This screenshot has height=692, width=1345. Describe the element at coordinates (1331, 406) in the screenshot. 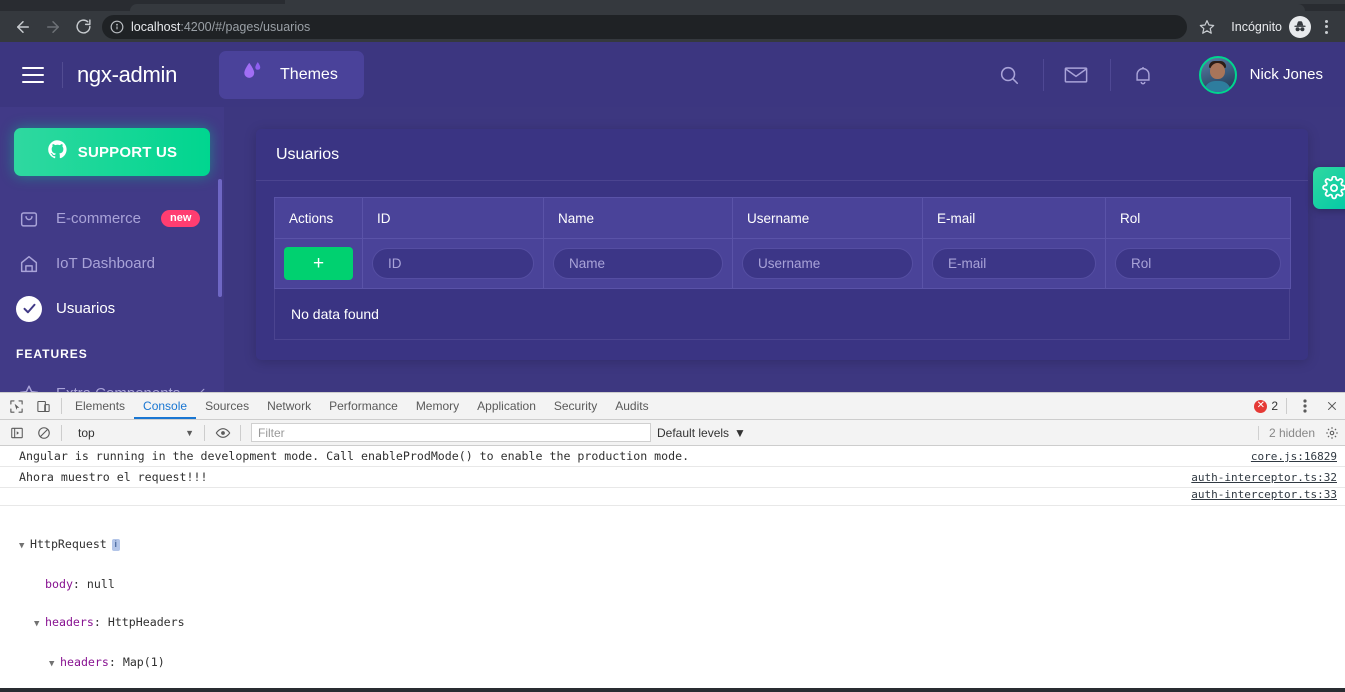

I see `close-icon` at that location.